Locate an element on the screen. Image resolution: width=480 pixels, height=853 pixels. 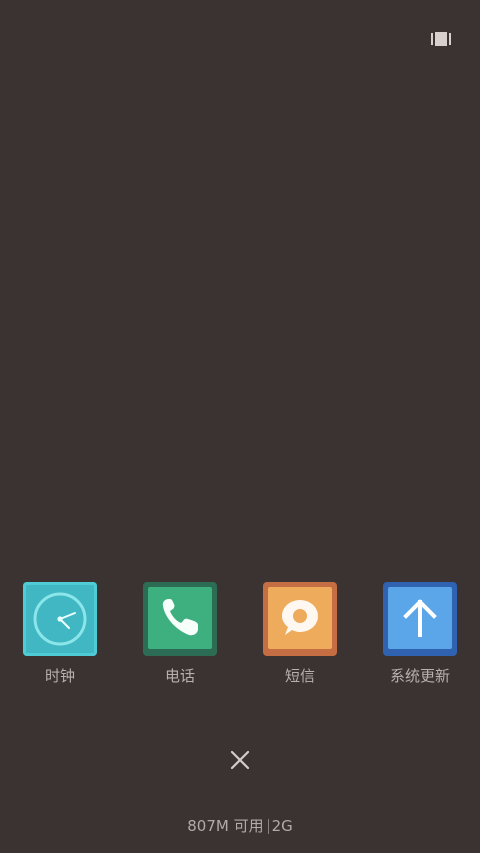
recent-app-label: 系统更新 is located at coordinates (419, 676).